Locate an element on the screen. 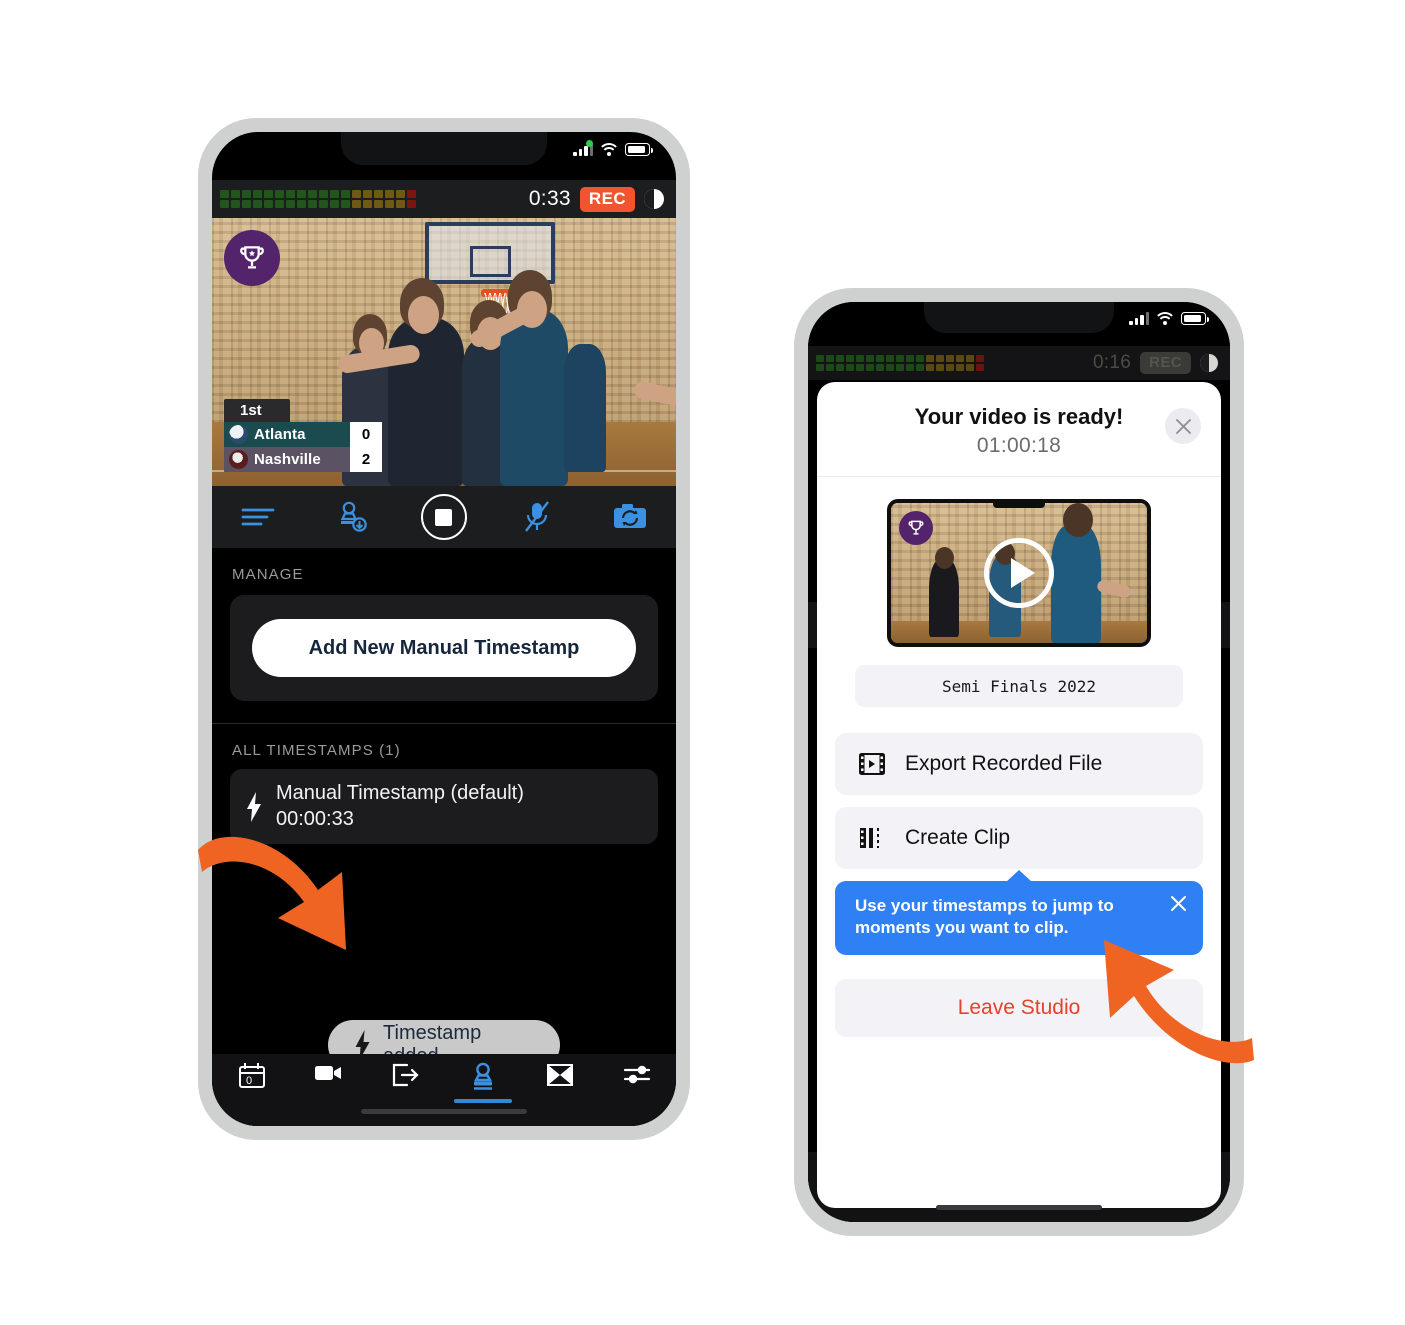 The image size is (1405, 1325). sidebar-item-transitions is located at coordinates (559, 1075).